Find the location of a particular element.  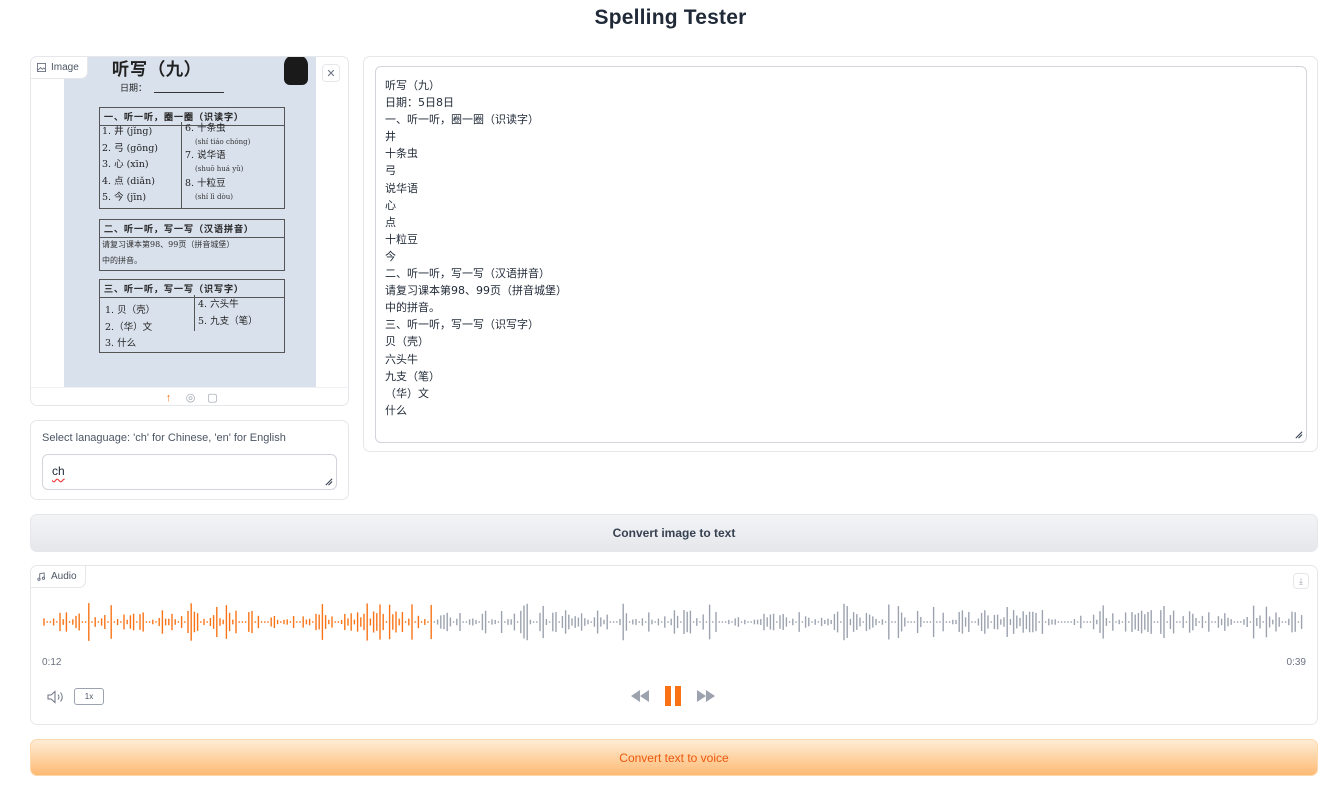

photo-heading: 听写（九） is located at coordinates (157, 70).